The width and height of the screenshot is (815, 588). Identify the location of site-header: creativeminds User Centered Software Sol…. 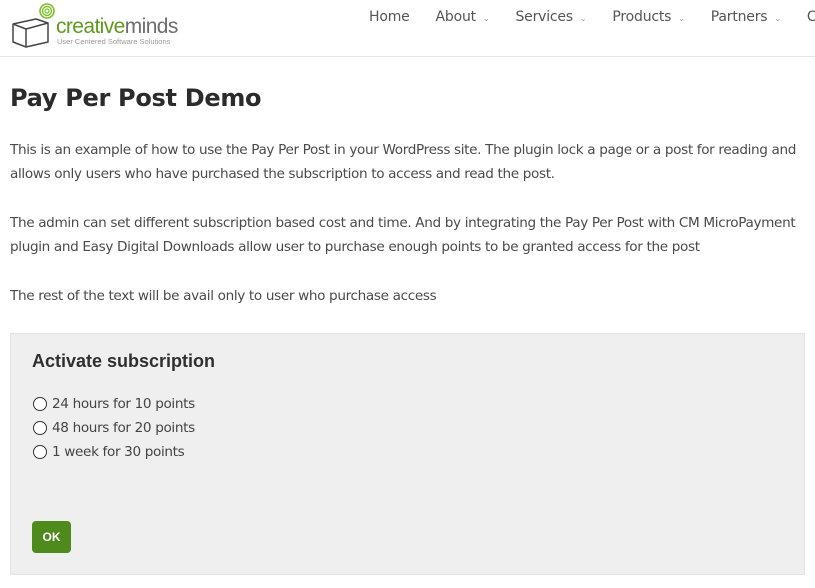
(407, 28).